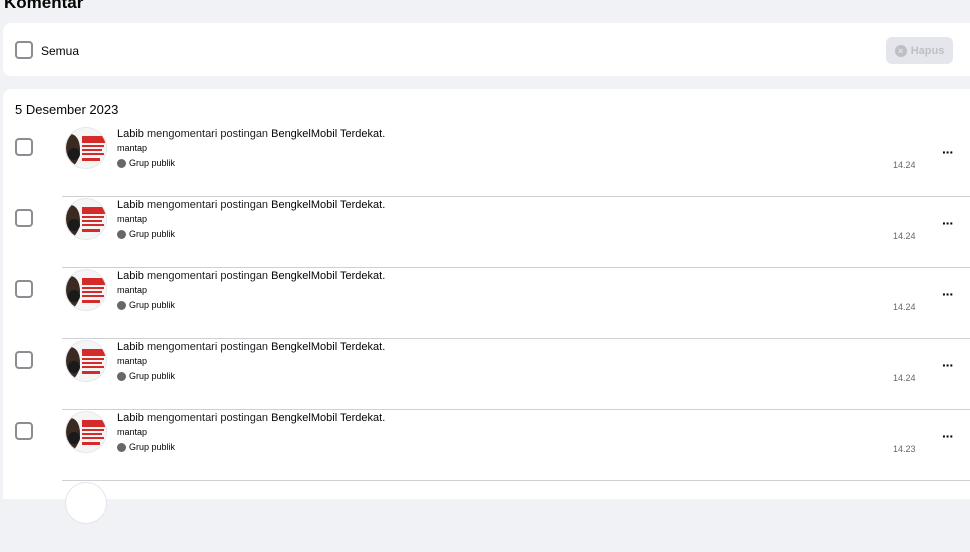  I want to click on date-header: 5 Desember 2023, so click(67, 109).